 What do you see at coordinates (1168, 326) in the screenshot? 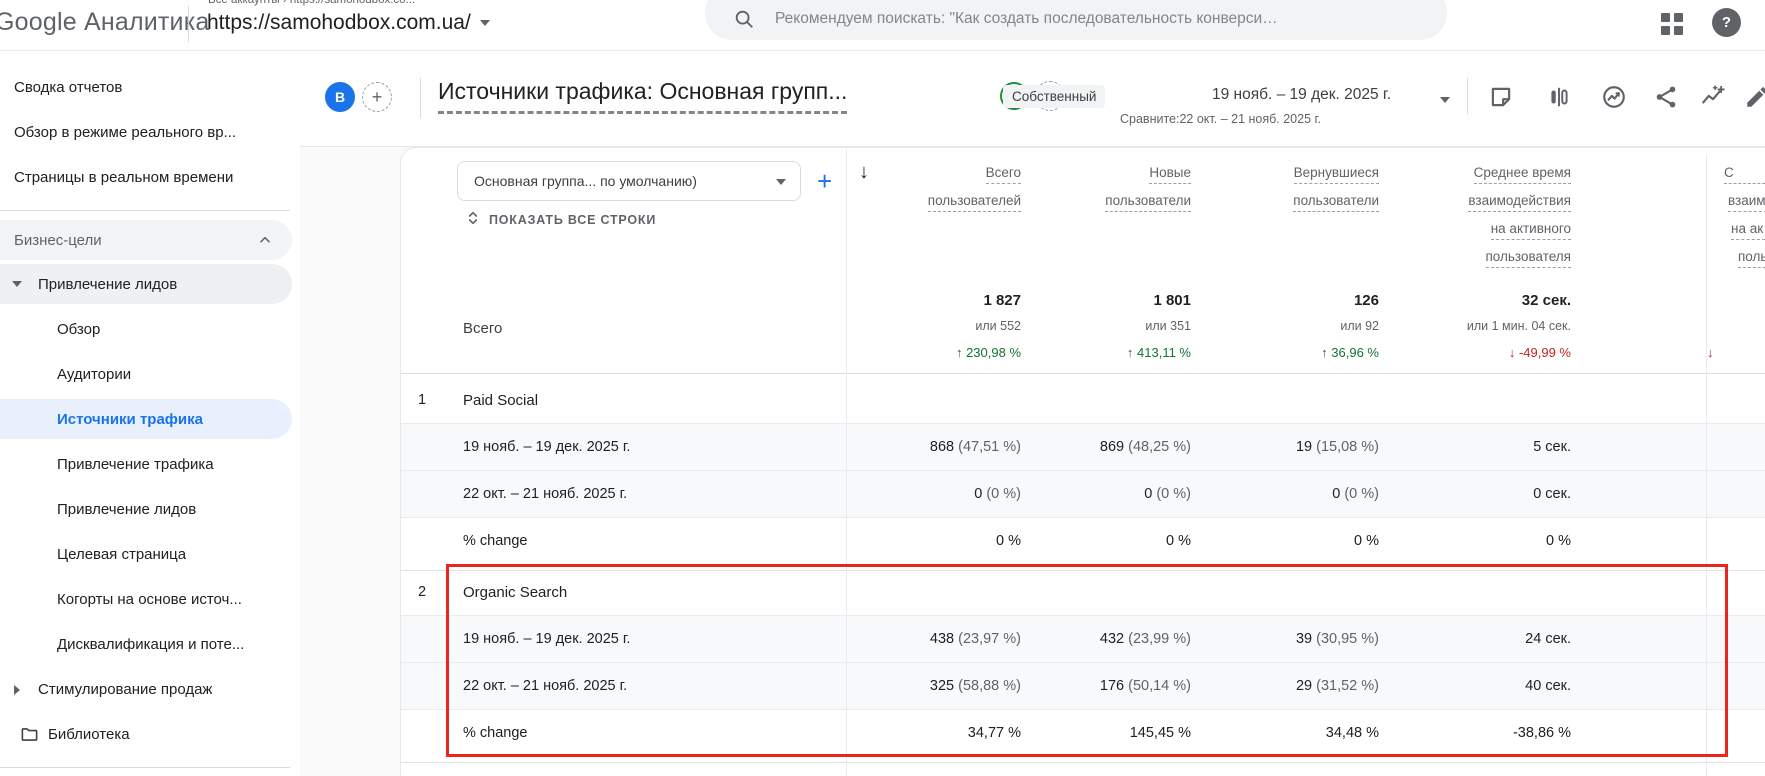
I see `totals-alt-value: или 351` at bounding box center [1168, 326].